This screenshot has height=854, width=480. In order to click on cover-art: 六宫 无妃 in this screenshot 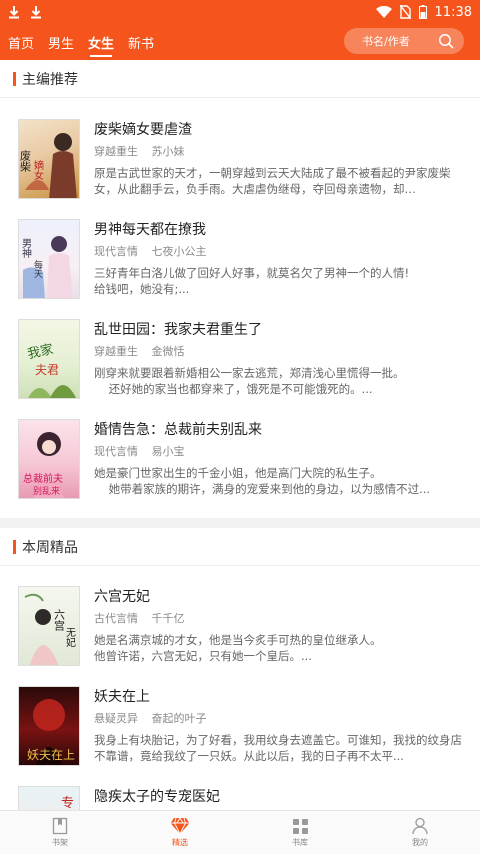, I will do `click(50, 629)`.